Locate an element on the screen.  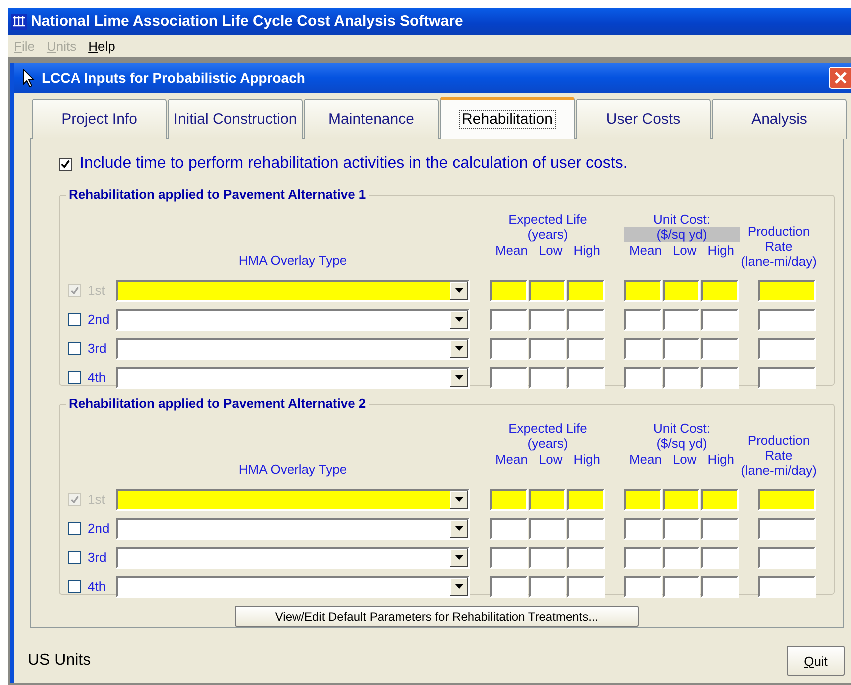
quit-button: Quit is located at coordinates (816, 661).